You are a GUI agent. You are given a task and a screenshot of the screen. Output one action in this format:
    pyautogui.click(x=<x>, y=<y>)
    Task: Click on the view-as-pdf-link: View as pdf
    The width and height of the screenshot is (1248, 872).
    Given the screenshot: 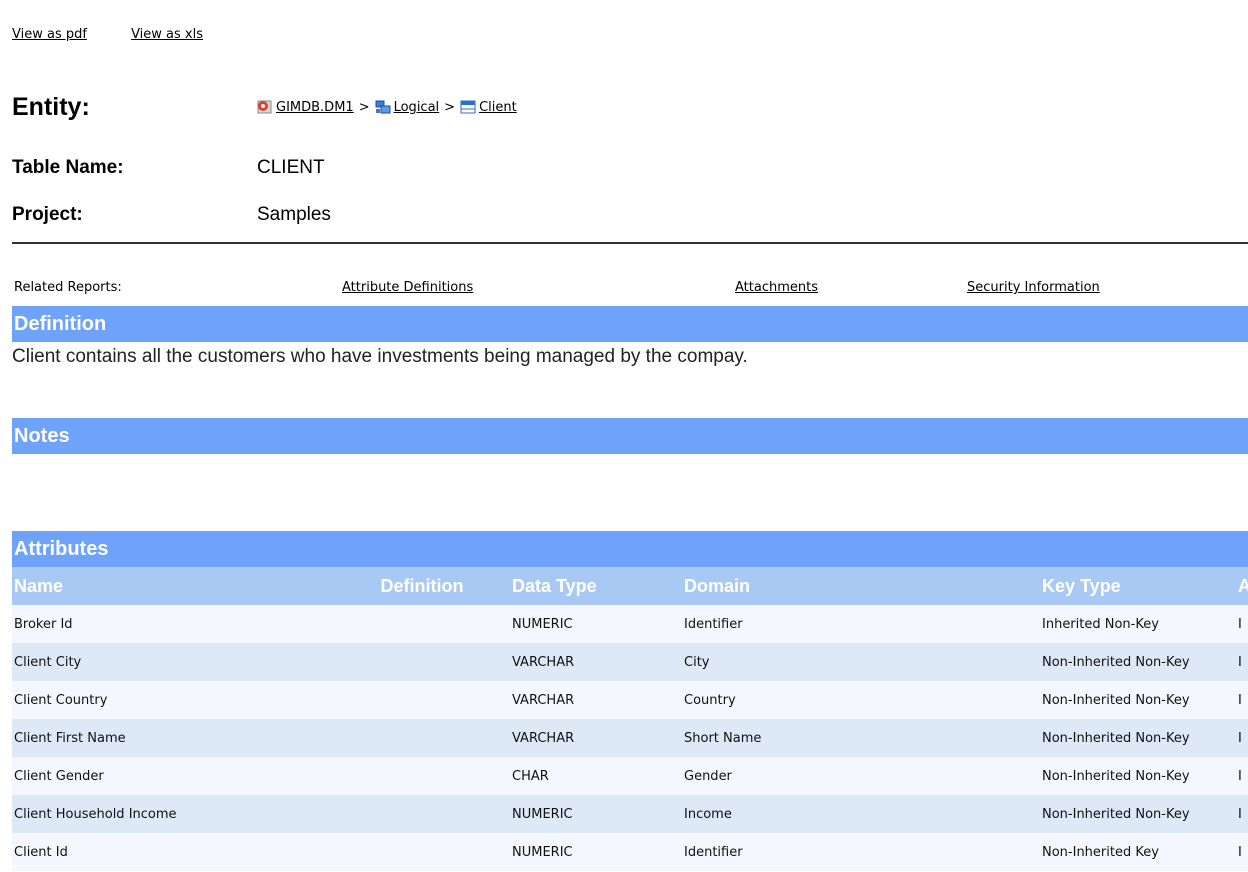 What is the action you would take?
    pyautogui.click(x=49, y=34)
    